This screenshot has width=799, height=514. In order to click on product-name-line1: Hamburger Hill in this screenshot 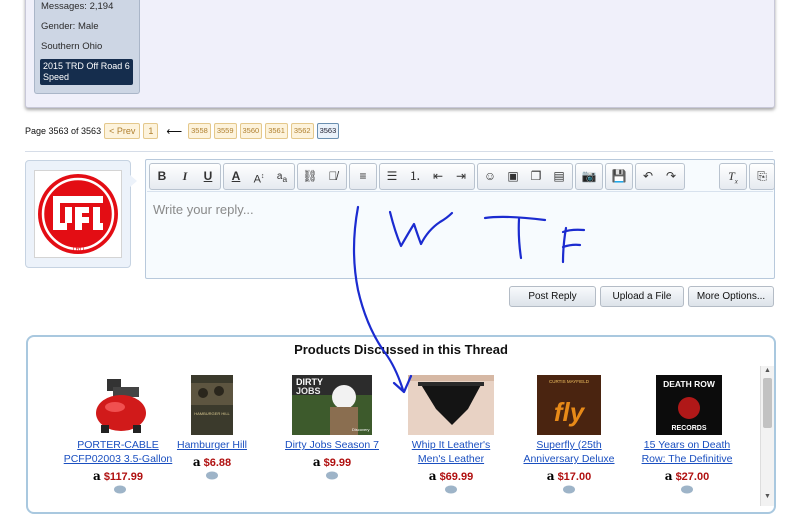, I will do `click(212, 445)`.